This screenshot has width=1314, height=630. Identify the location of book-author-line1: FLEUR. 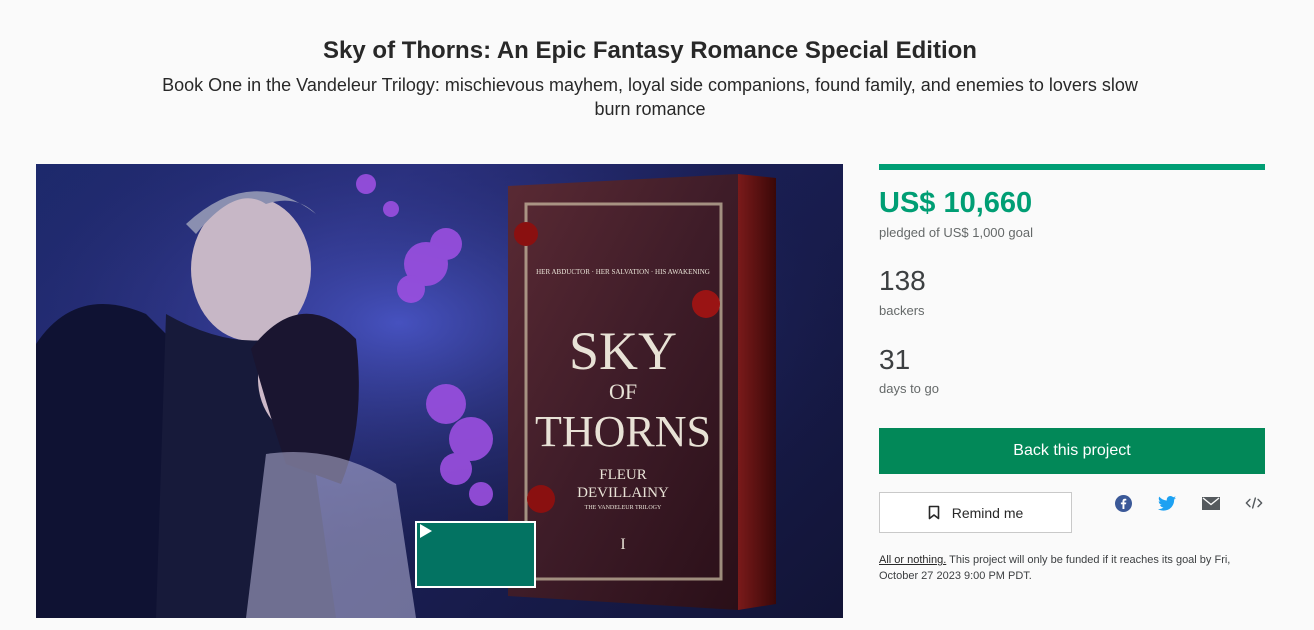
(623, 475).